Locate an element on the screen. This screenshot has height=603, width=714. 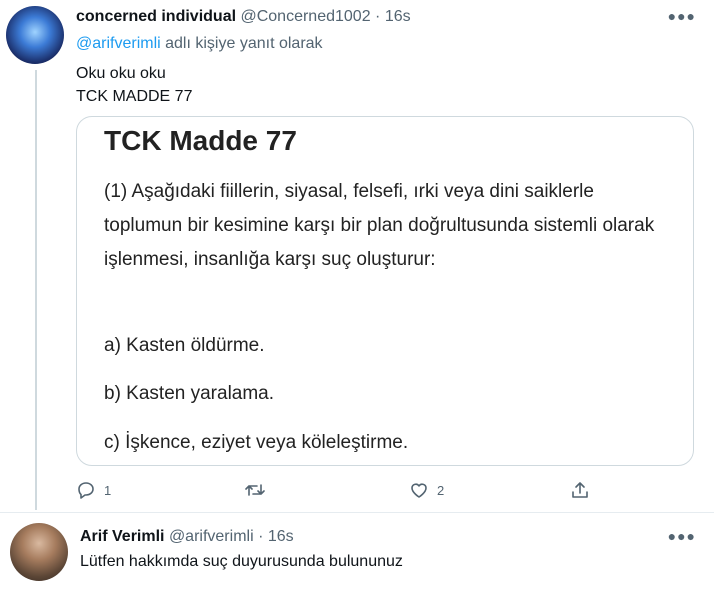
reply-mention-link: @arifverimli is located at coordinates (118, 43).